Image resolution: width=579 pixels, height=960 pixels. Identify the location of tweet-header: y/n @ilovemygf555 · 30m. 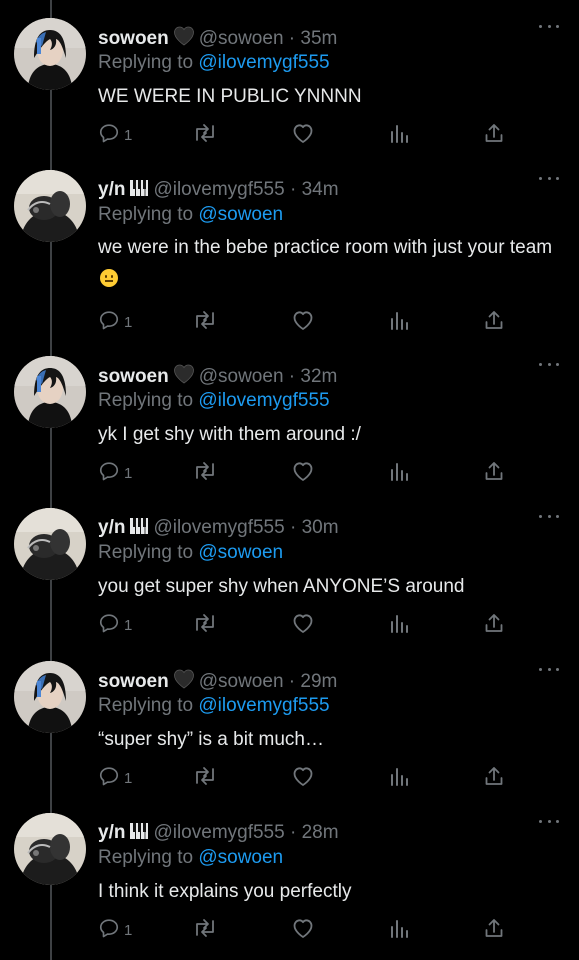
(318, 529).